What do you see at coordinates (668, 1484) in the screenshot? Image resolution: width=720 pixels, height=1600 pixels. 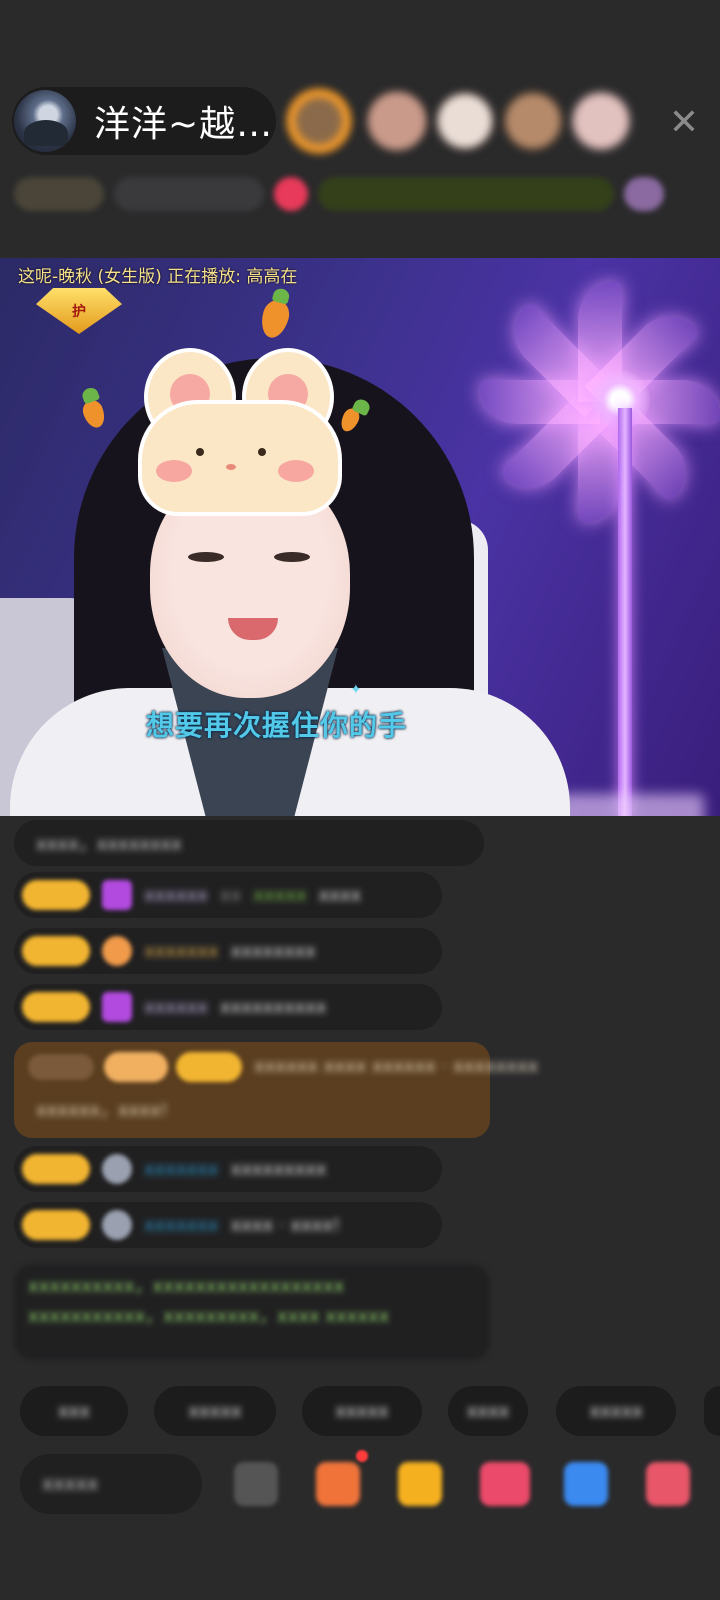 I see `gift-icon` at bounding box center [668, 1484].